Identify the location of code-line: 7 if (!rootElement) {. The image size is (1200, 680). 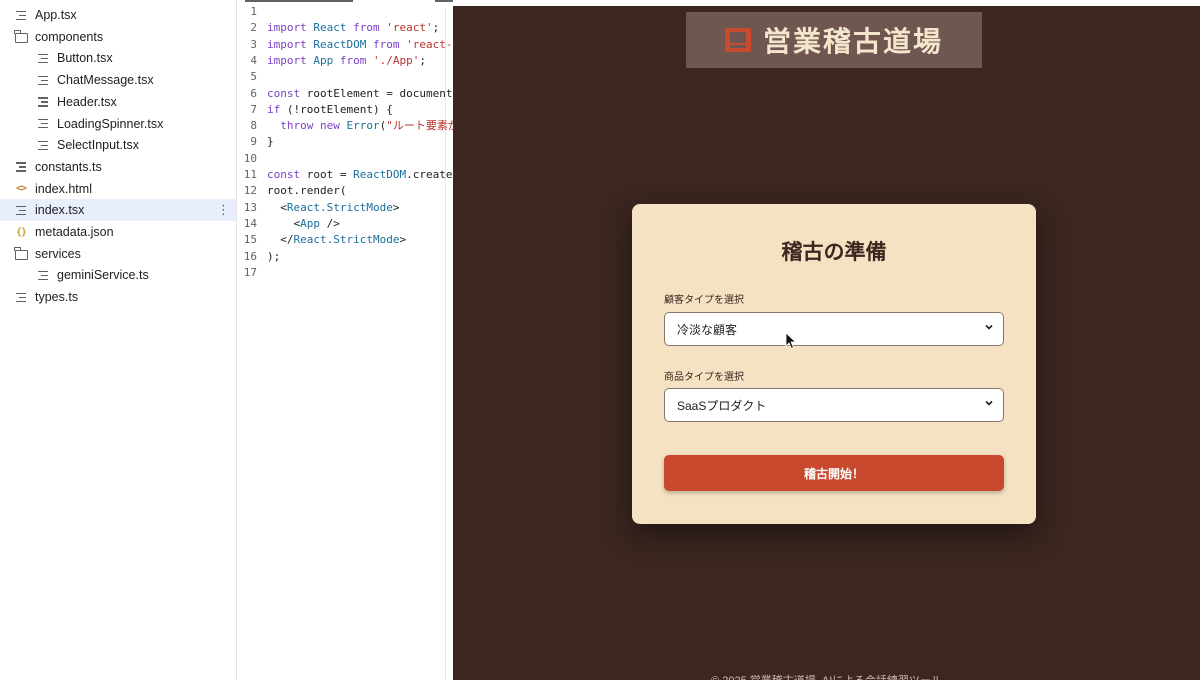
(315, 110).